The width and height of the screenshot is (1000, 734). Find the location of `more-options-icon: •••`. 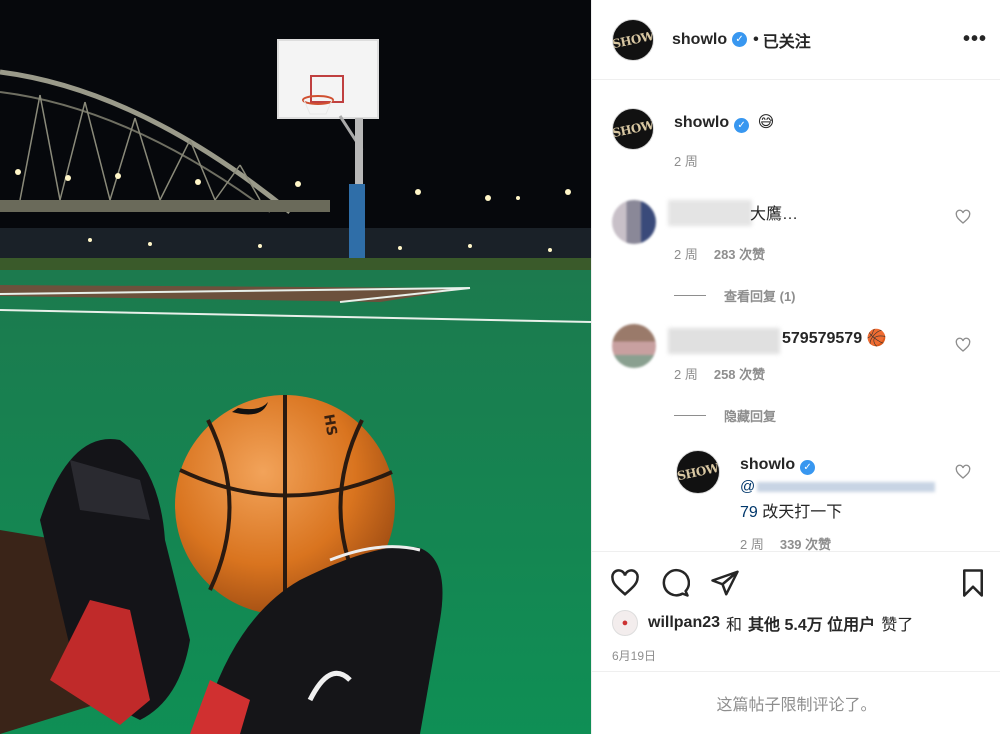

more-options-icon: ••• is located at coordinates (975, 39).